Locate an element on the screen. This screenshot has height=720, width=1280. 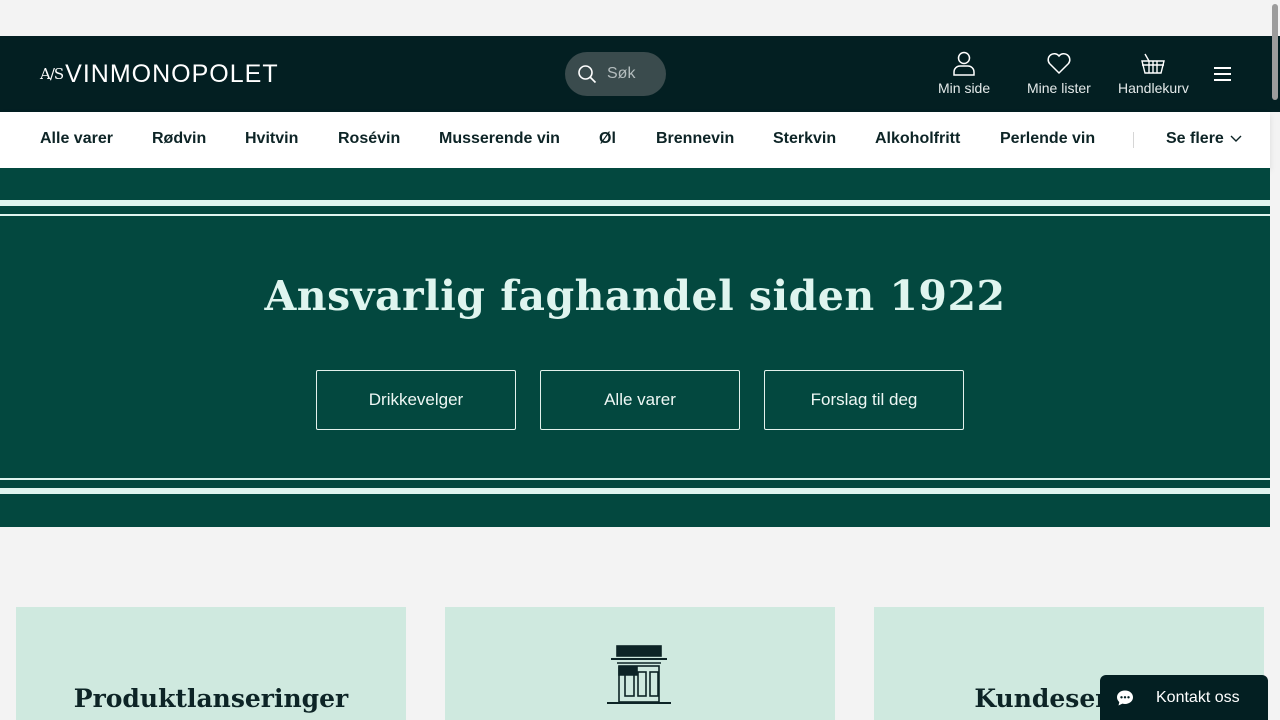
card-butikker is located at coordinates (640, 663).